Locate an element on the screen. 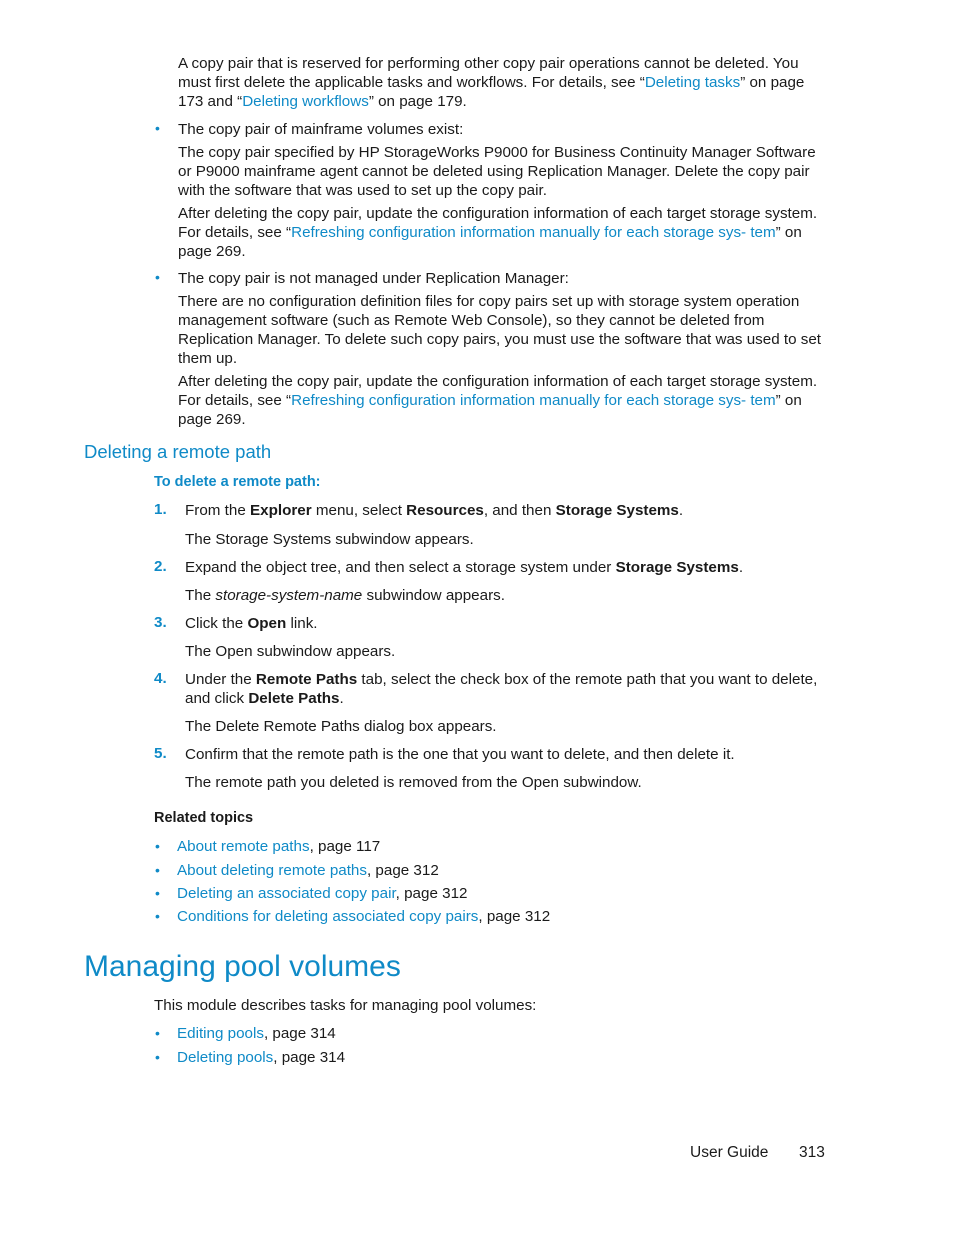 The image size is (954, 1235). text: menu, select is located at coordinates (359, 510).